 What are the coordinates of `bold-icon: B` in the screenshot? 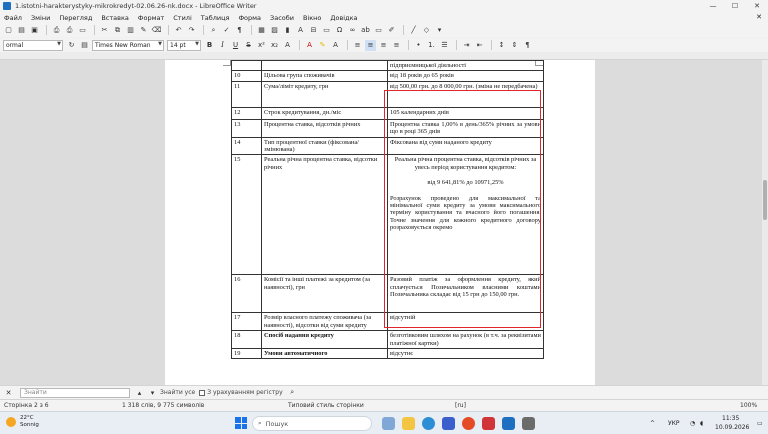 It's located at (209, 45).